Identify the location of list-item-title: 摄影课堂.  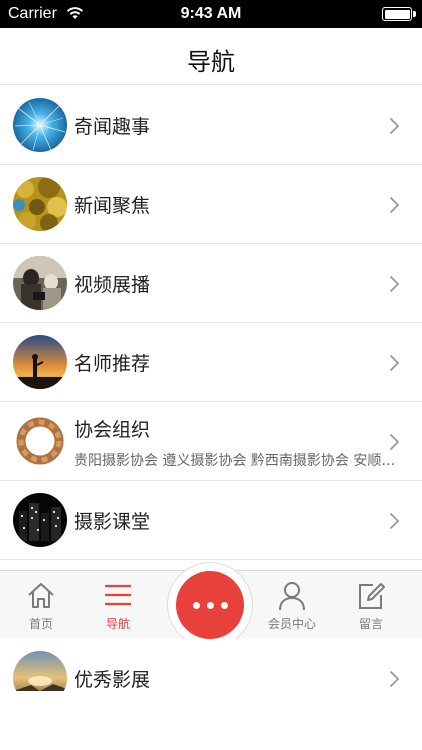
(112, 522).